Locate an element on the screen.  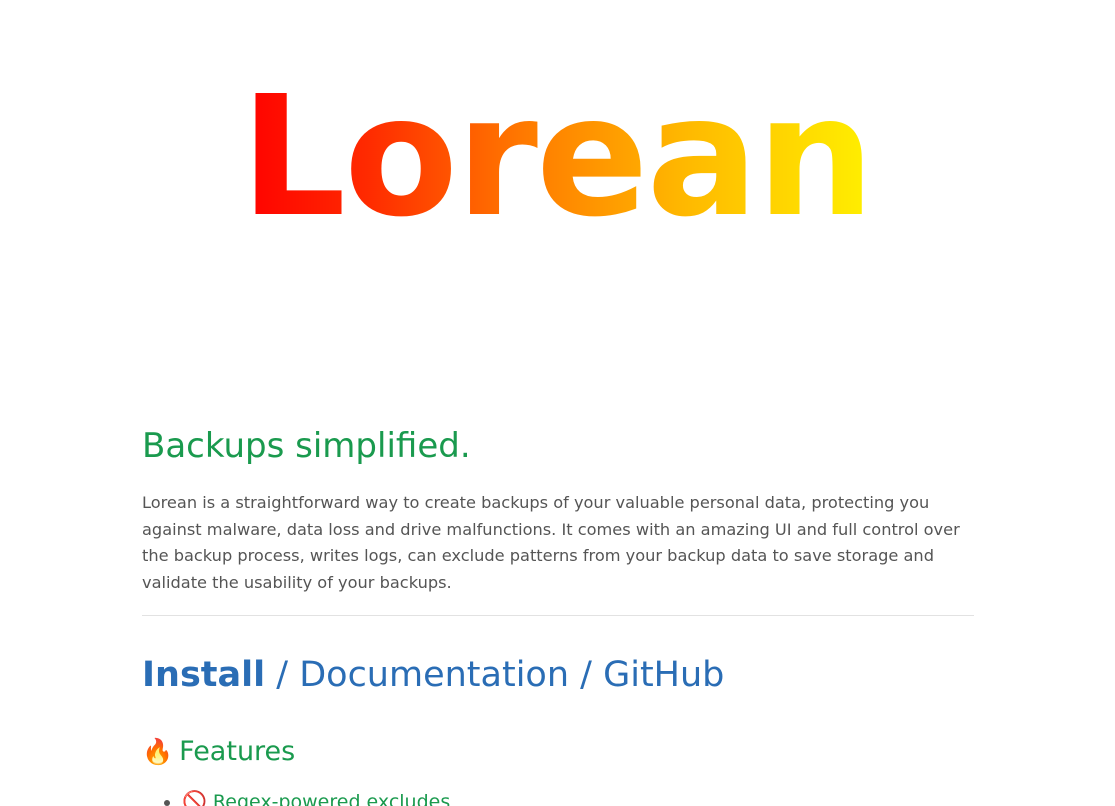
github-link: GitHub is located at coordinates (663, 675).